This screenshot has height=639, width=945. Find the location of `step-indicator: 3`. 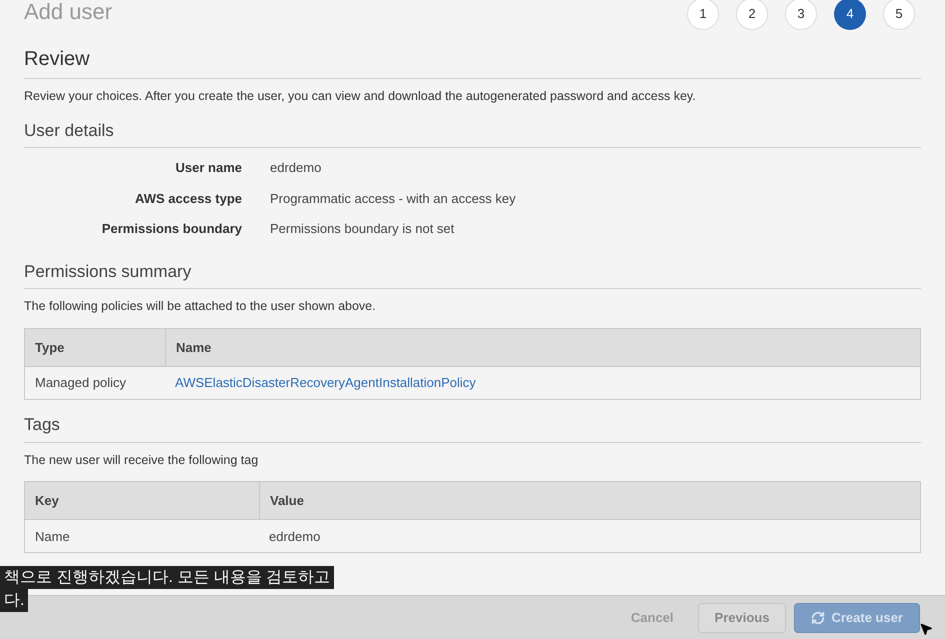

step-indicator: 3 is located at coordinates (801, 15).